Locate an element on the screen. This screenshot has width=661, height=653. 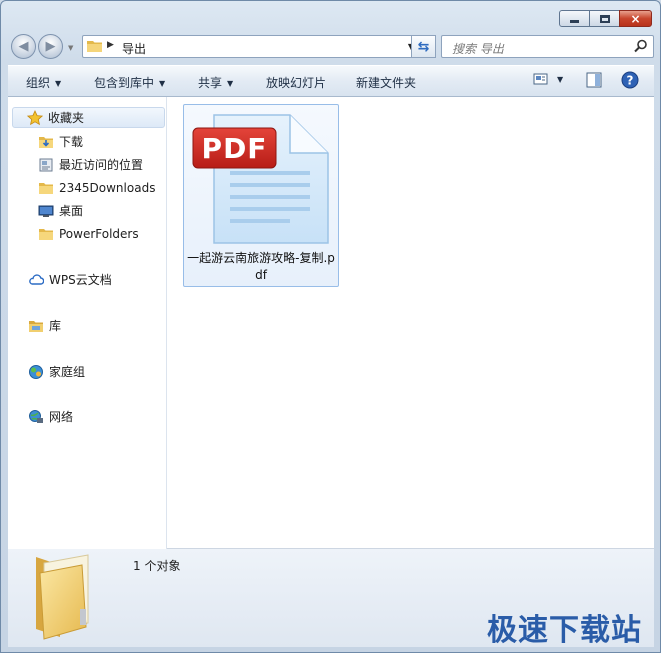
caption-buttons: × is located at coordinates (605, 18).